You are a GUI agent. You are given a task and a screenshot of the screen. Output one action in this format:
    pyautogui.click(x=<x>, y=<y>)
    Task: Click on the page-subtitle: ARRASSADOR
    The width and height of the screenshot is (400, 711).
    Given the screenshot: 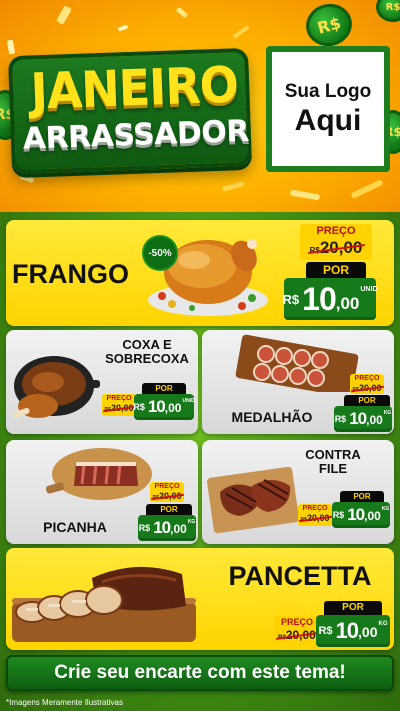 What is the action you would take?
    pyautogui.click(x=136, y=135)
    